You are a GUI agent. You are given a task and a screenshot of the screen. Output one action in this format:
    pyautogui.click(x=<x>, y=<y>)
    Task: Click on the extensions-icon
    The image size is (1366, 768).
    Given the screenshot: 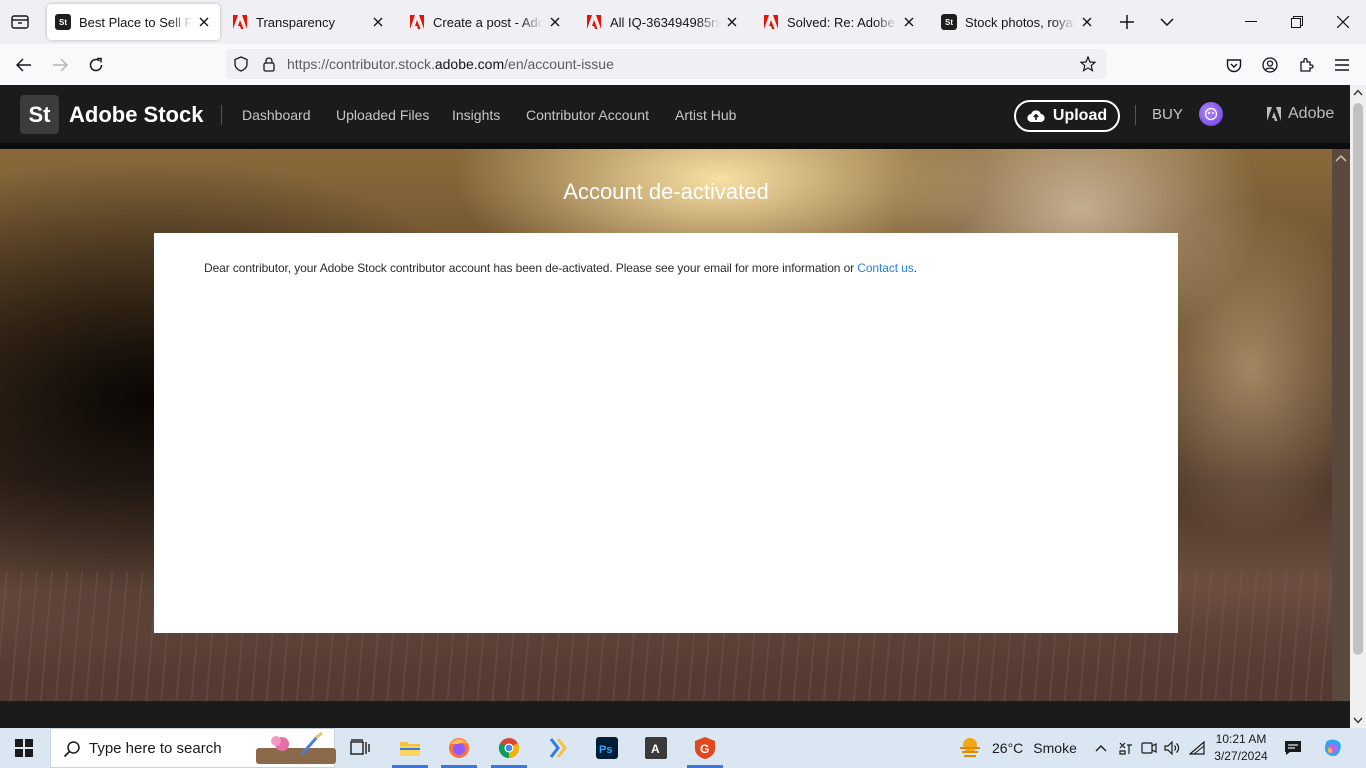 What is the action you would take?
    pyautogui.click(x=1306, y=65)
    